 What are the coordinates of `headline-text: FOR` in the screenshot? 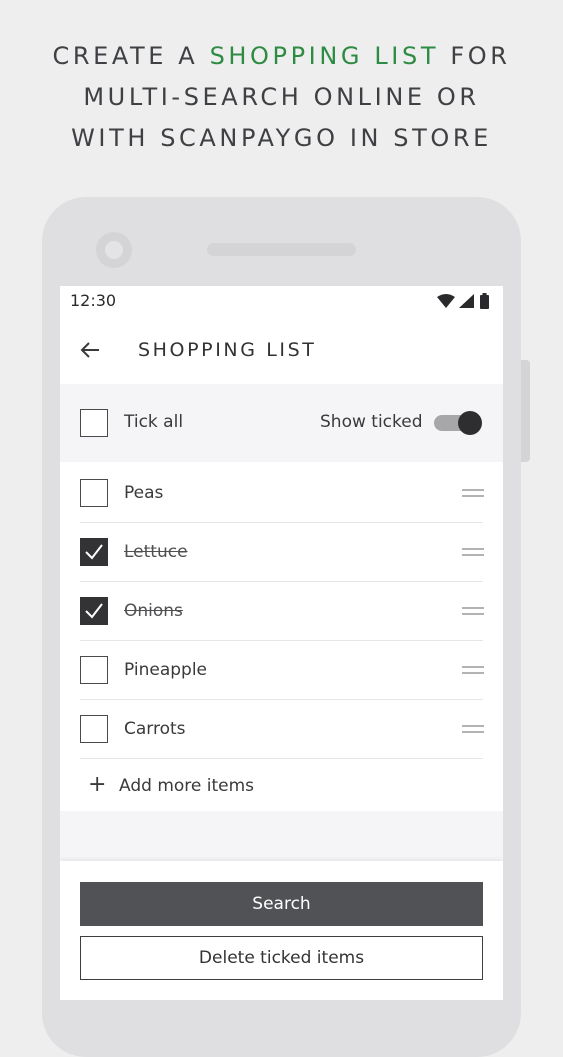 It's located at (475, 56).